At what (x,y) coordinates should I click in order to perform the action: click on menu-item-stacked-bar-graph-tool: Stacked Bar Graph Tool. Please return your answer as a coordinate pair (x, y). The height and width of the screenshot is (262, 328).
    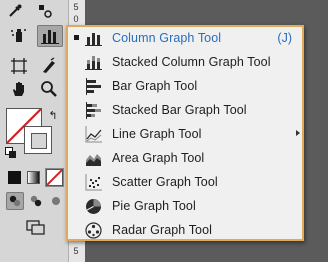
    Looking at the image, I should click on (185, 111).